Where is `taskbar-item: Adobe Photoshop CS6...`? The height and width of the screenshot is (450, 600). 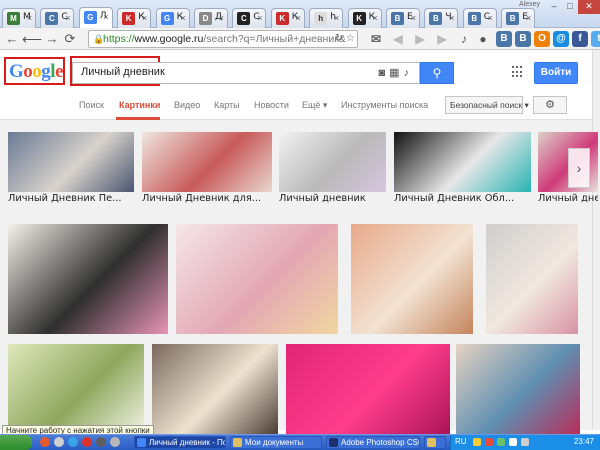 taskbar-item: Adobe Photoshop CS6... is located at coordinates (373, 442).